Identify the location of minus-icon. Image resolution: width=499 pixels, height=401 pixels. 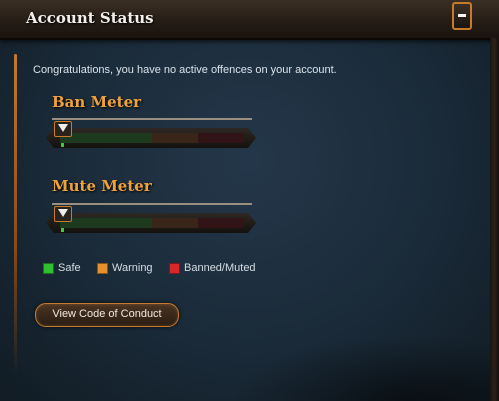
(462, 15).